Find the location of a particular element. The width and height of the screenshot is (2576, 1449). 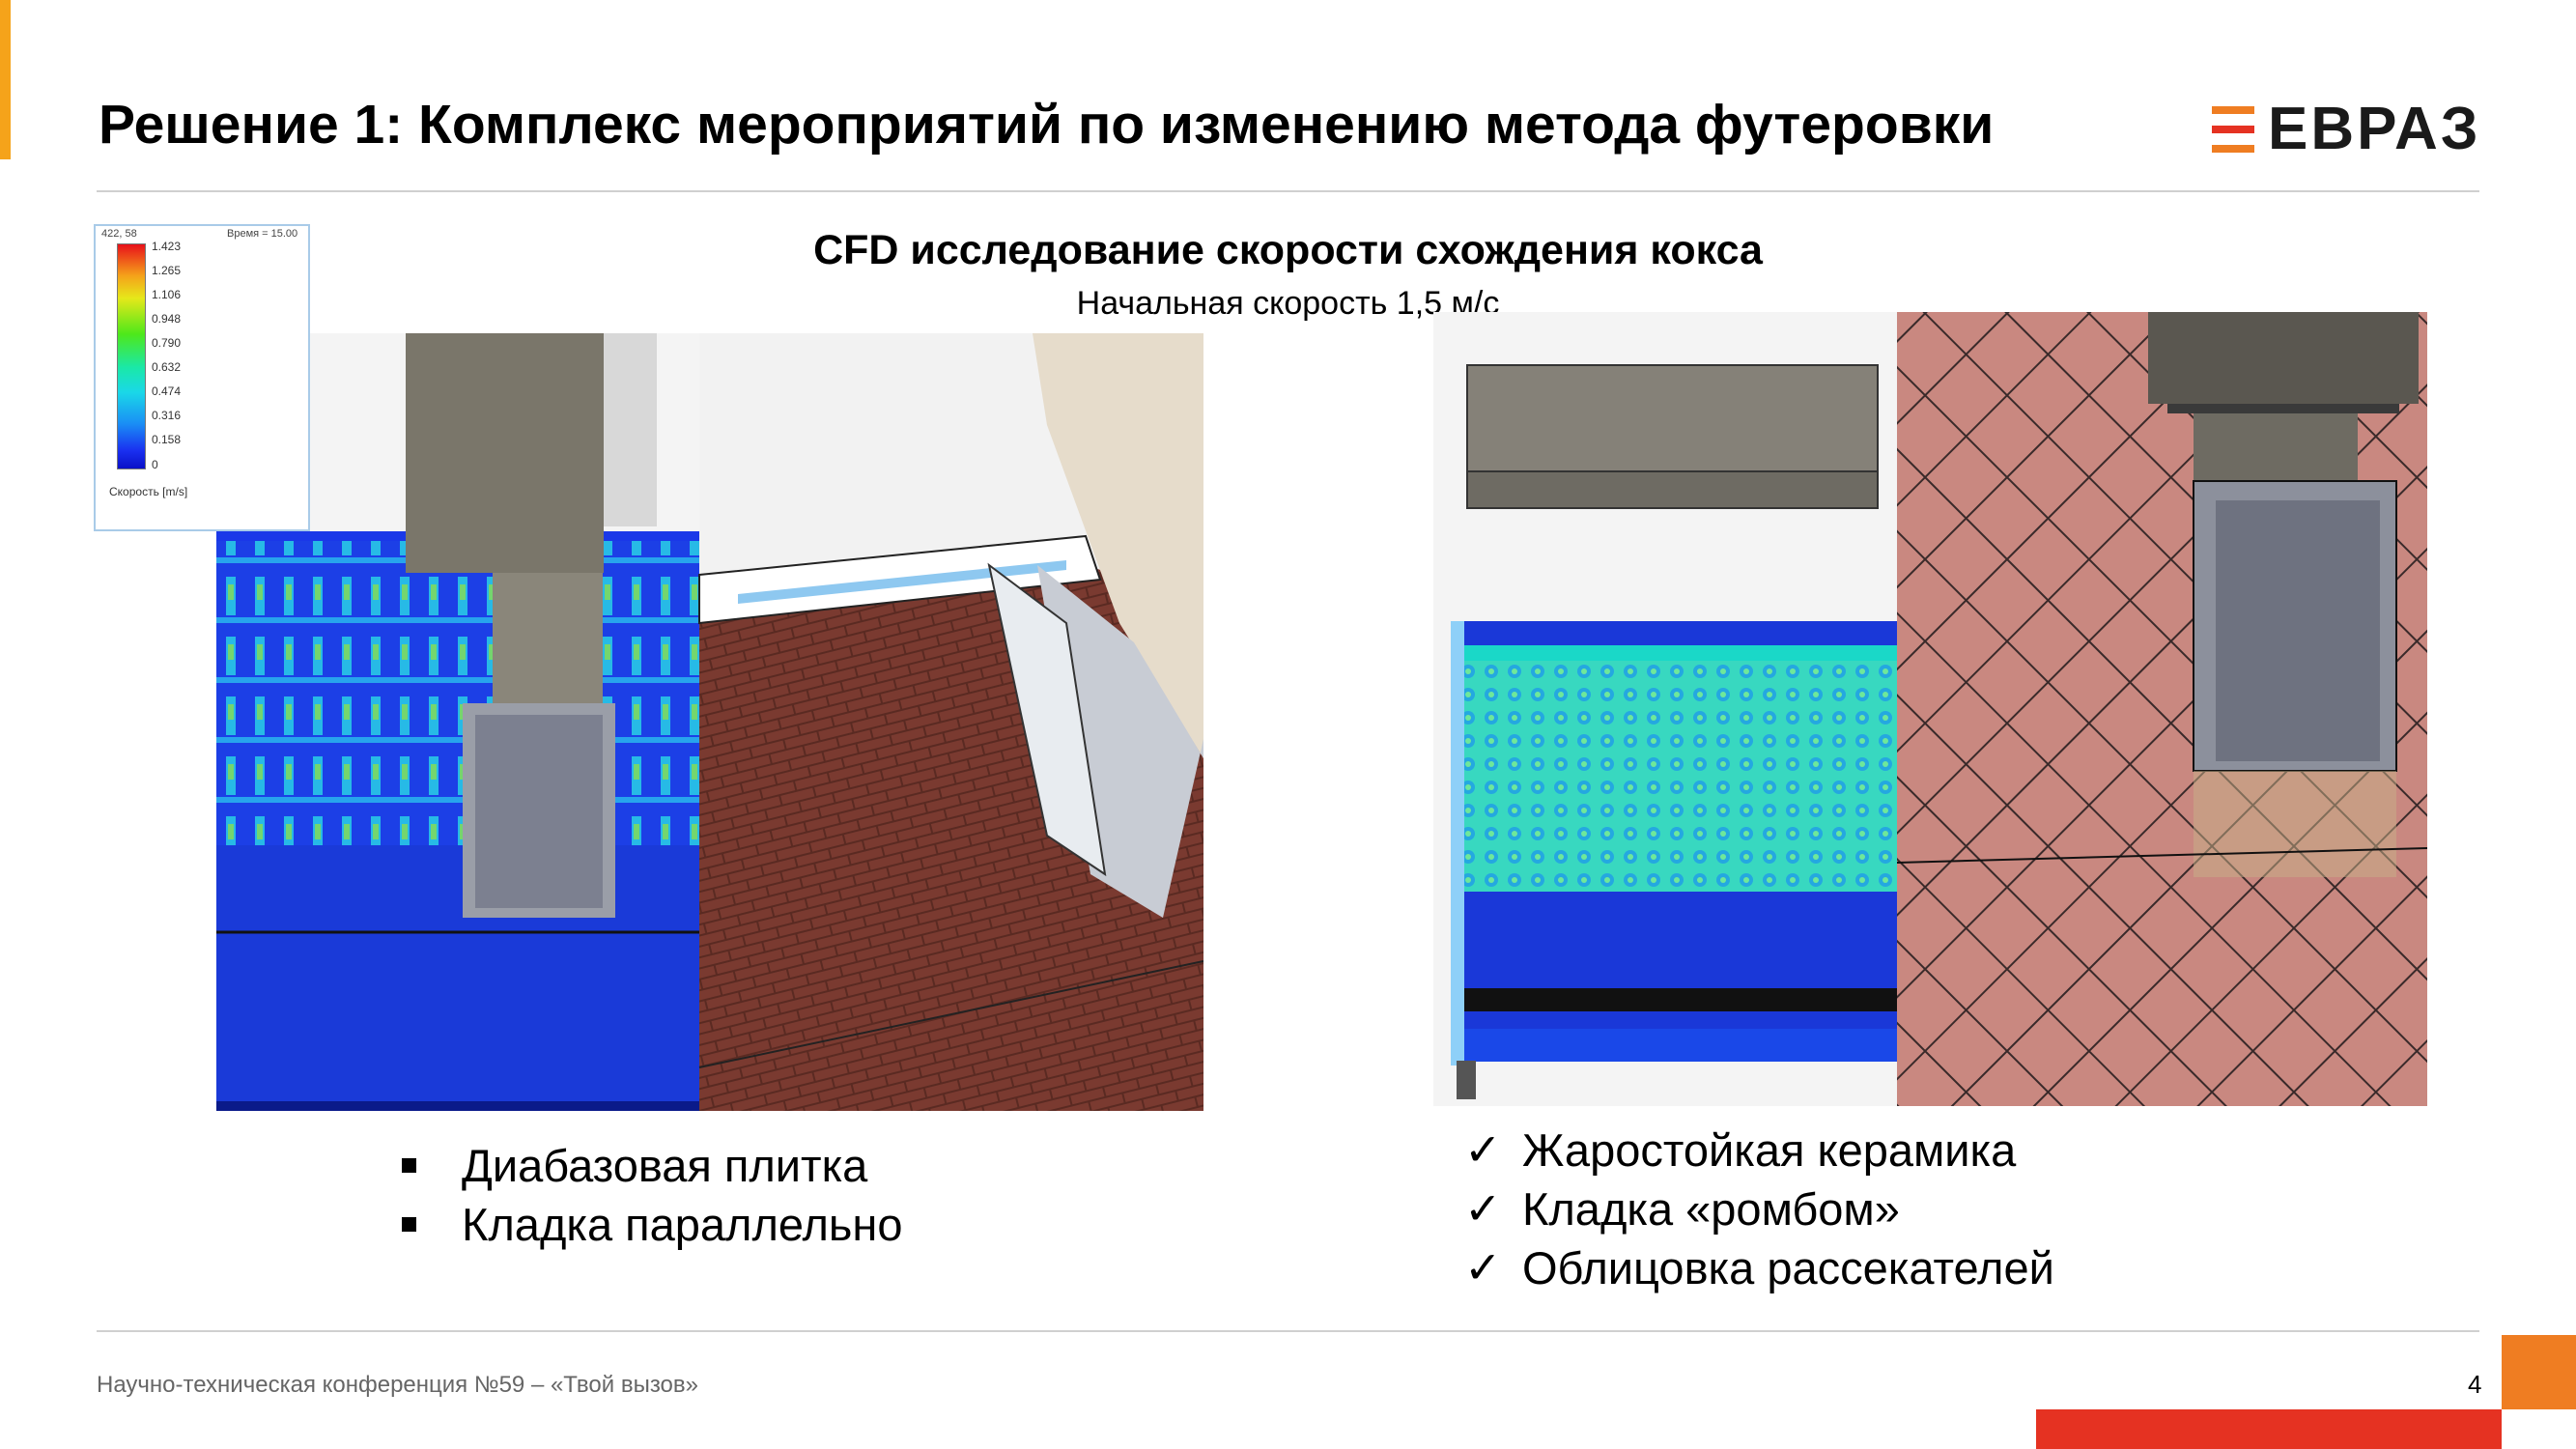

left-accent-bar is located at coordinates (5, 79).